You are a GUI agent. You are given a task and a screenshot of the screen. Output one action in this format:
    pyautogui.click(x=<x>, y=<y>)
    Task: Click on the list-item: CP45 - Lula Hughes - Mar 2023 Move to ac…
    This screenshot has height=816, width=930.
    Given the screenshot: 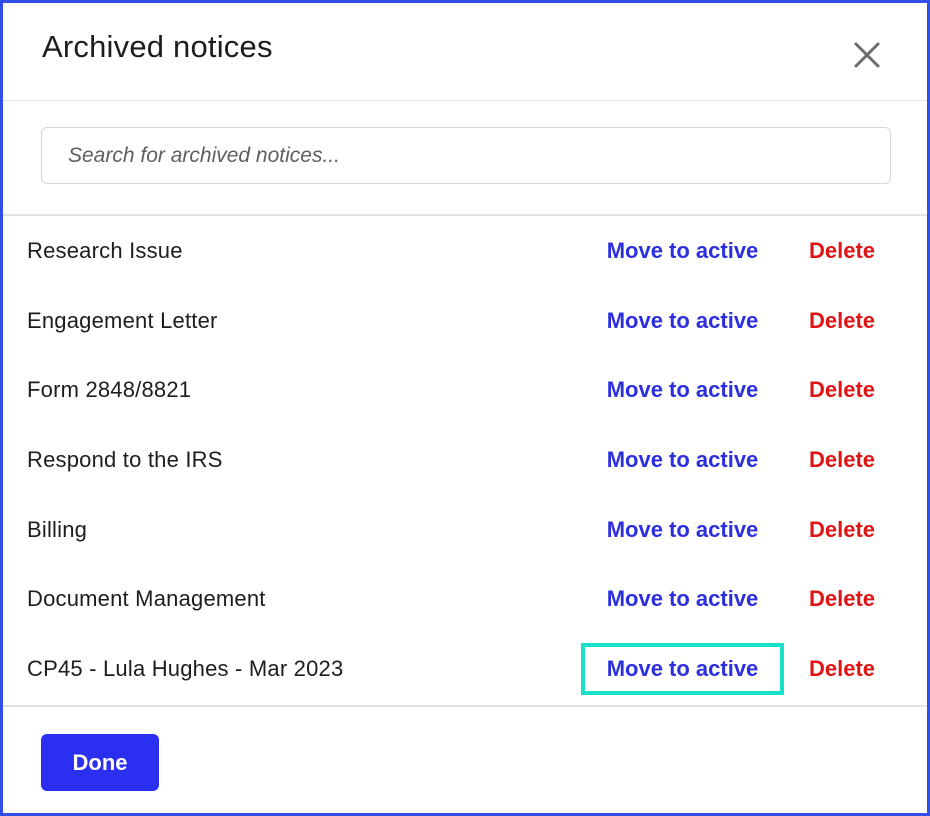 What is the action you would take?
    pyautogui.click(x=465, y=669)
    